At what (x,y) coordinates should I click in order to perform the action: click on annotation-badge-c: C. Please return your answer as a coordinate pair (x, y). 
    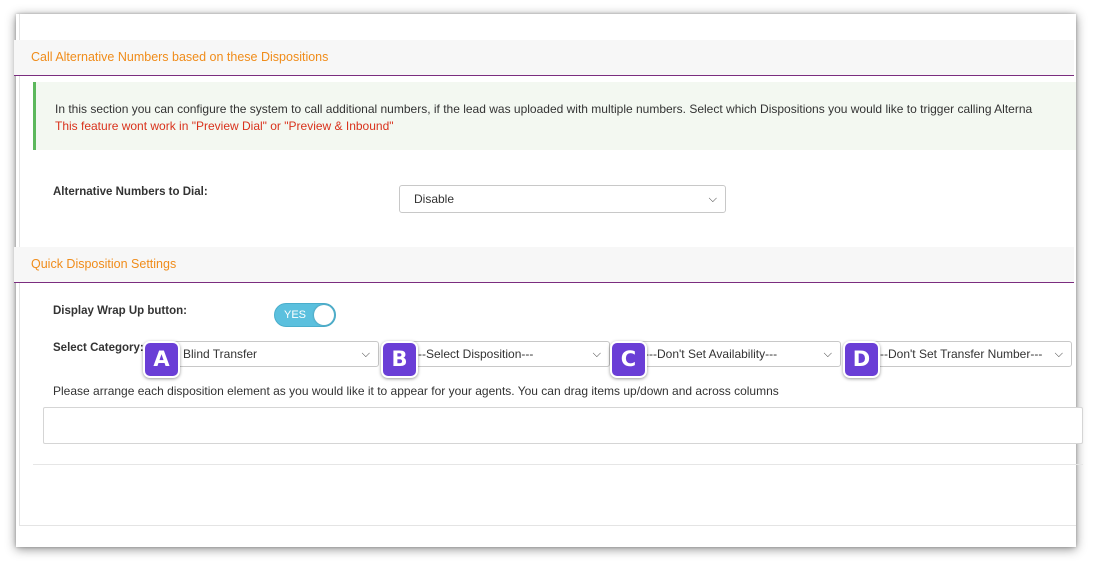
    Looking at the image, I should click on (628, 359).